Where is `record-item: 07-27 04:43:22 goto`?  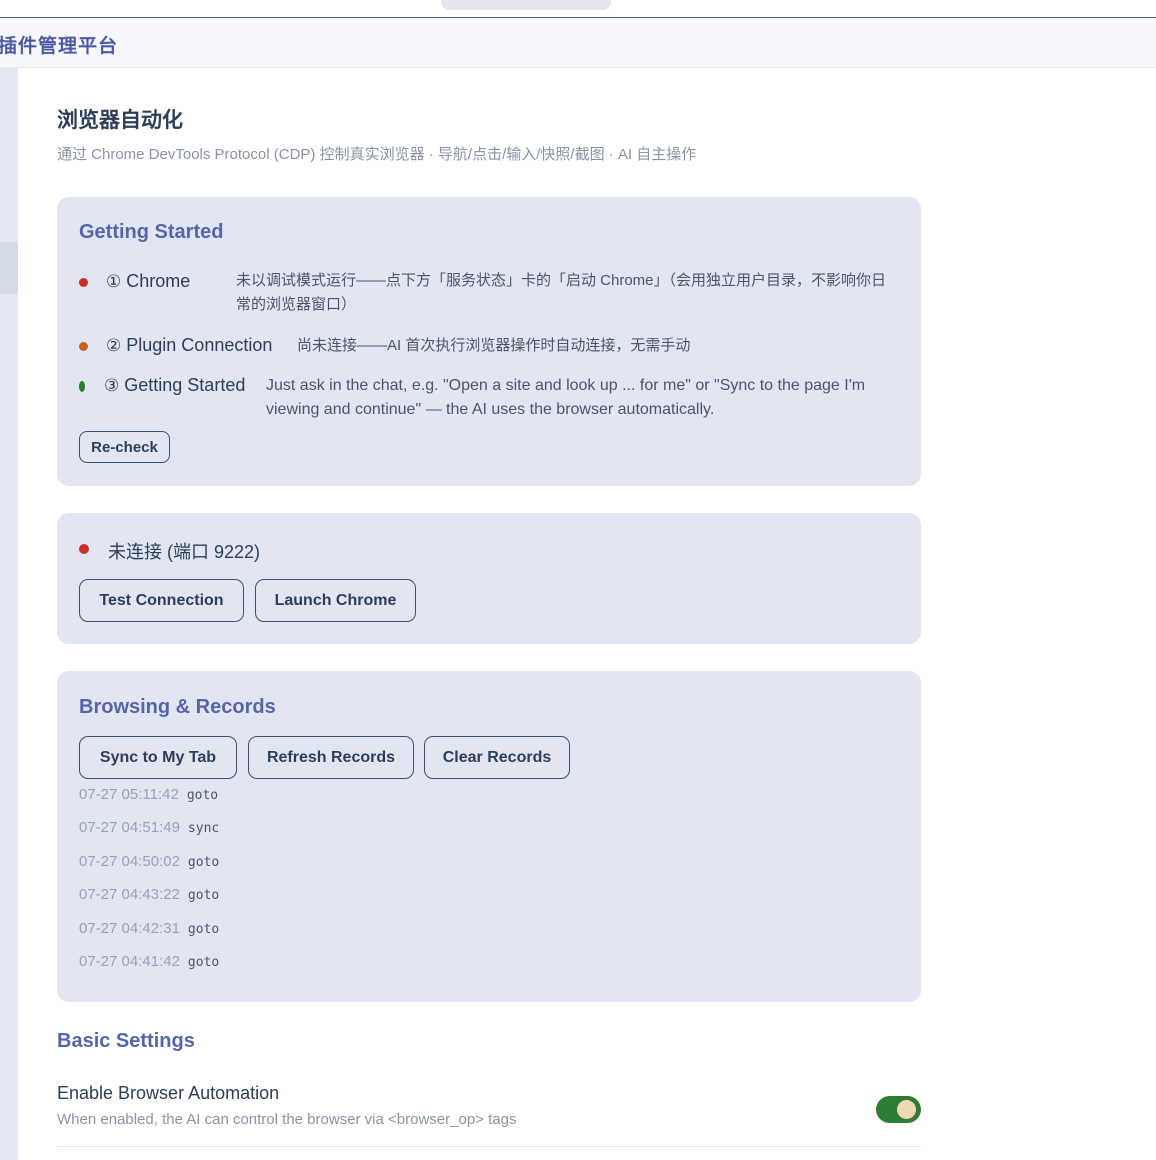
record-item: 07-27 04:43:22 goto is located at coordinates (149, 894).